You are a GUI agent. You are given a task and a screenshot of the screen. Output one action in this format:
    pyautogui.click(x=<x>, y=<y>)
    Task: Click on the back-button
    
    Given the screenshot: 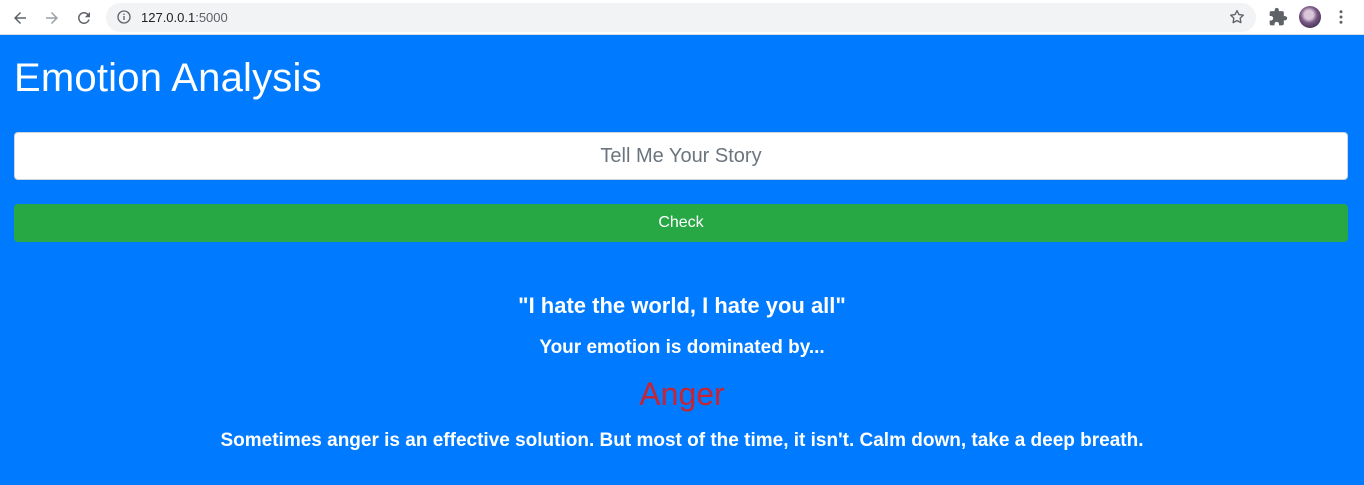 What is the action you would take?
    pyautogui.click(x=20, y=18)
    